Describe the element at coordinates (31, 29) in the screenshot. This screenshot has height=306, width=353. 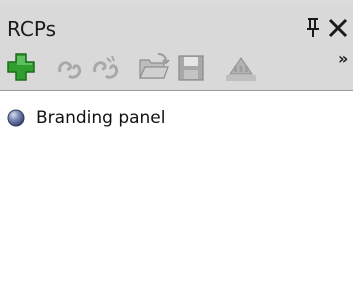
I see `panel-title: RCPs` at that location.